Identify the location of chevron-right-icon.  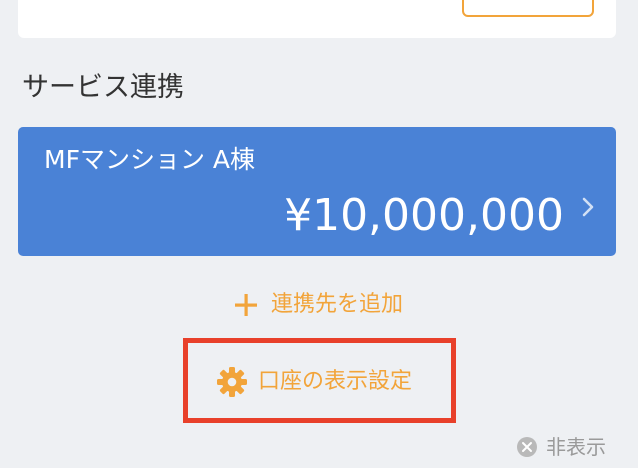
(588, 207).